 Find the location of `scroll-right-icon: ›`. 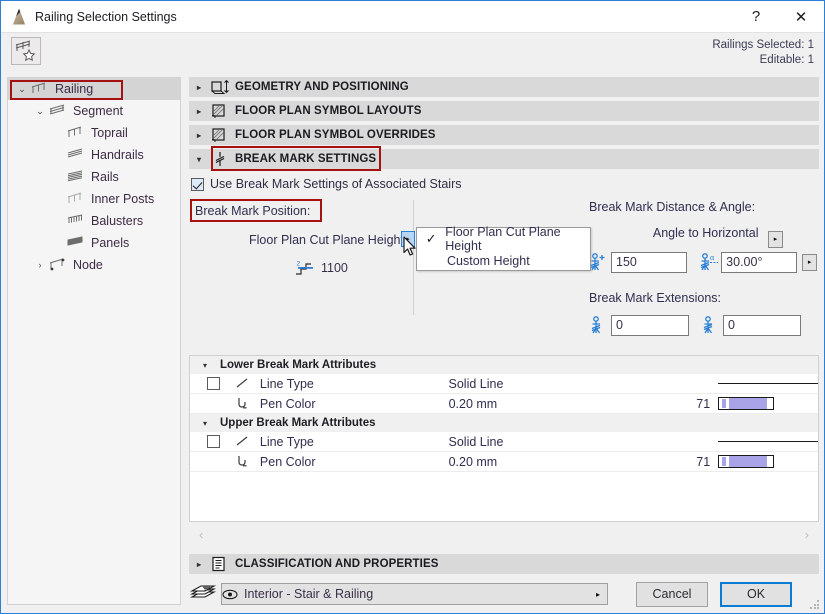

scroll-right-icon: › is located at coordinates (807, 534).